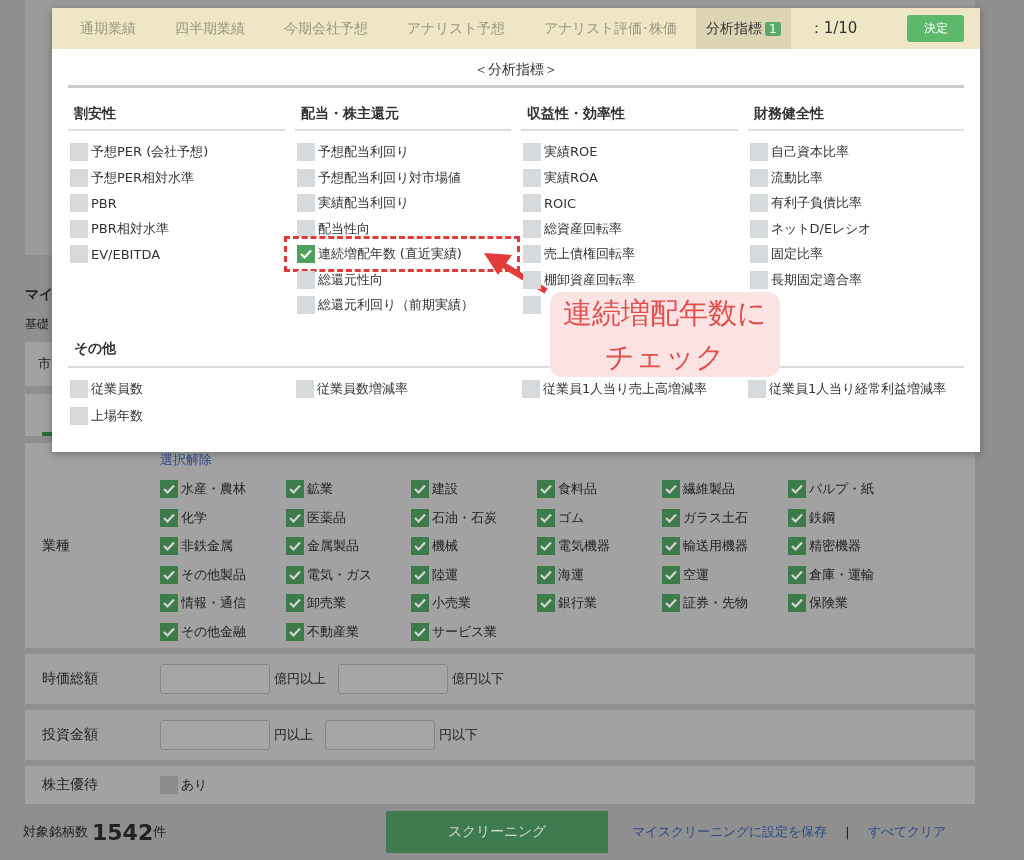 Image resolution: width=1024 pixels, height=860 pixels. Describe the element at coordinates (445, 546) in the screenshot. I see `checkbox-label: 機械` at that location.